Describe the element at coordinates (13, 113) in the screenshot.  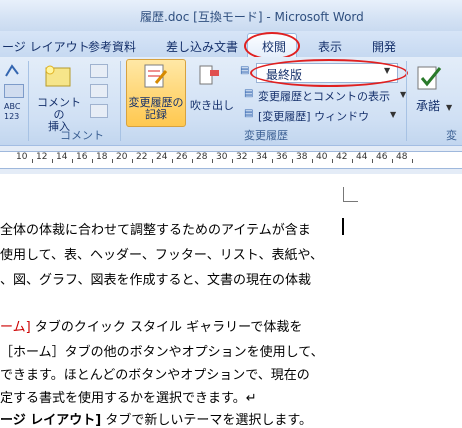
I see `word-count-icon: ABC 123` at that location.